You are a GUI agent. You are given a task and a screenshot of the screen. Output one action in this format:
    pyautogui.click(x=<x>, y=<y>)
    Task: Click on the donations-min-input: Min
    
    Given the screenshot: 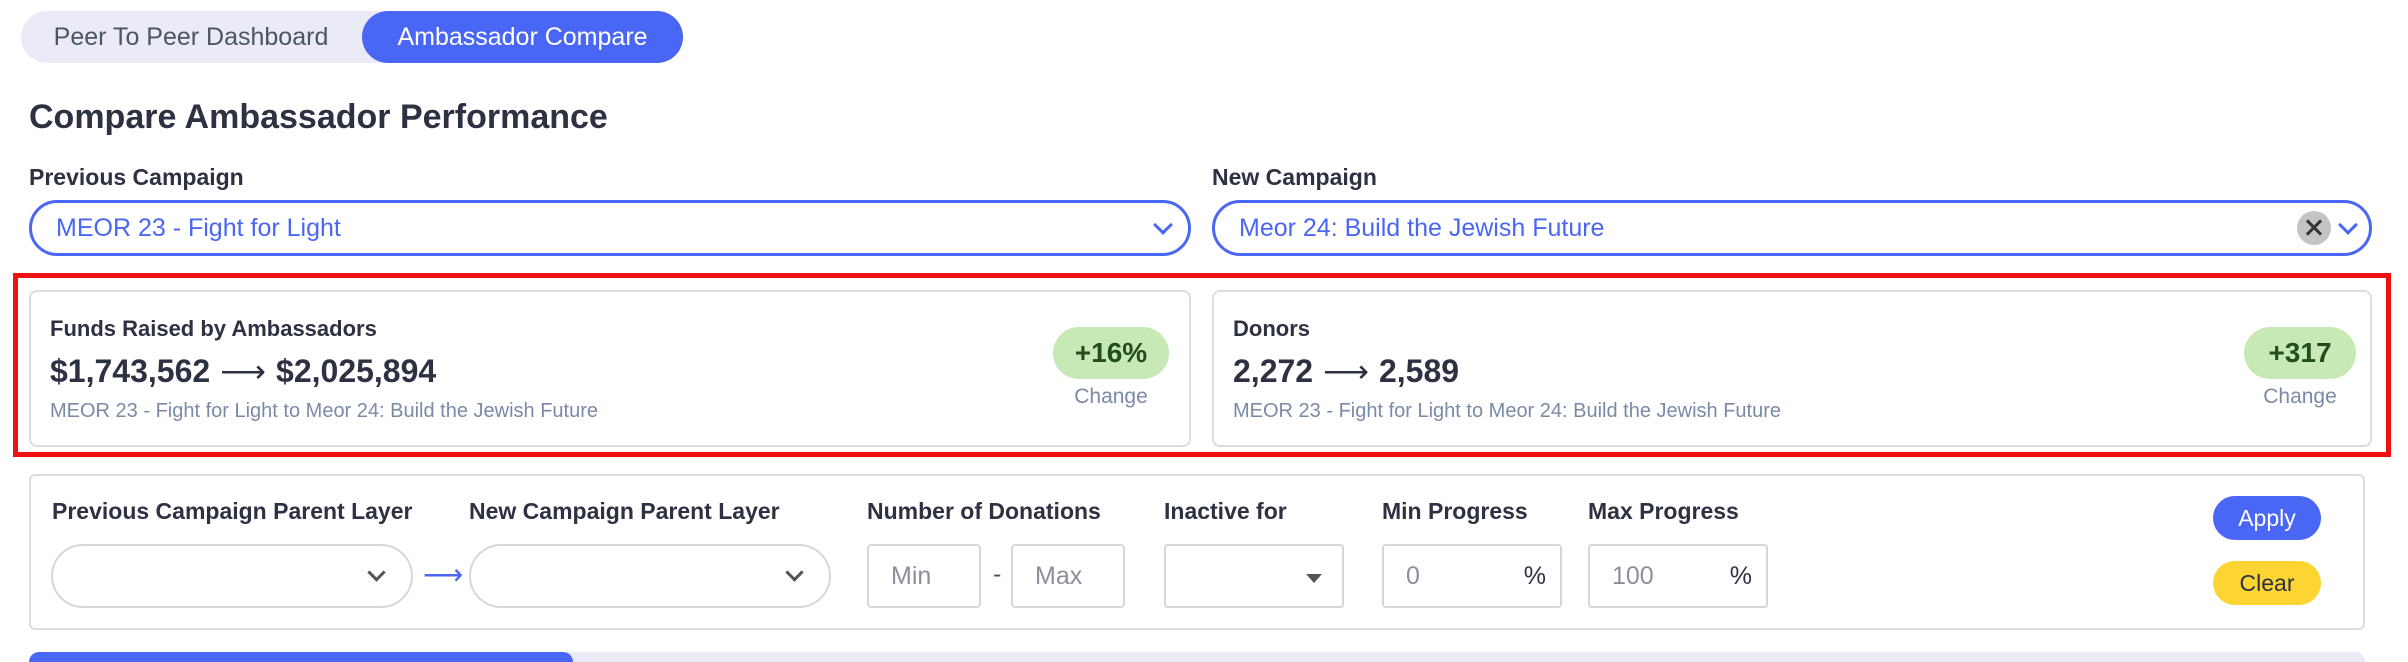 What is the action you would take?
    pyautogui.click(x=924, y=576)
    